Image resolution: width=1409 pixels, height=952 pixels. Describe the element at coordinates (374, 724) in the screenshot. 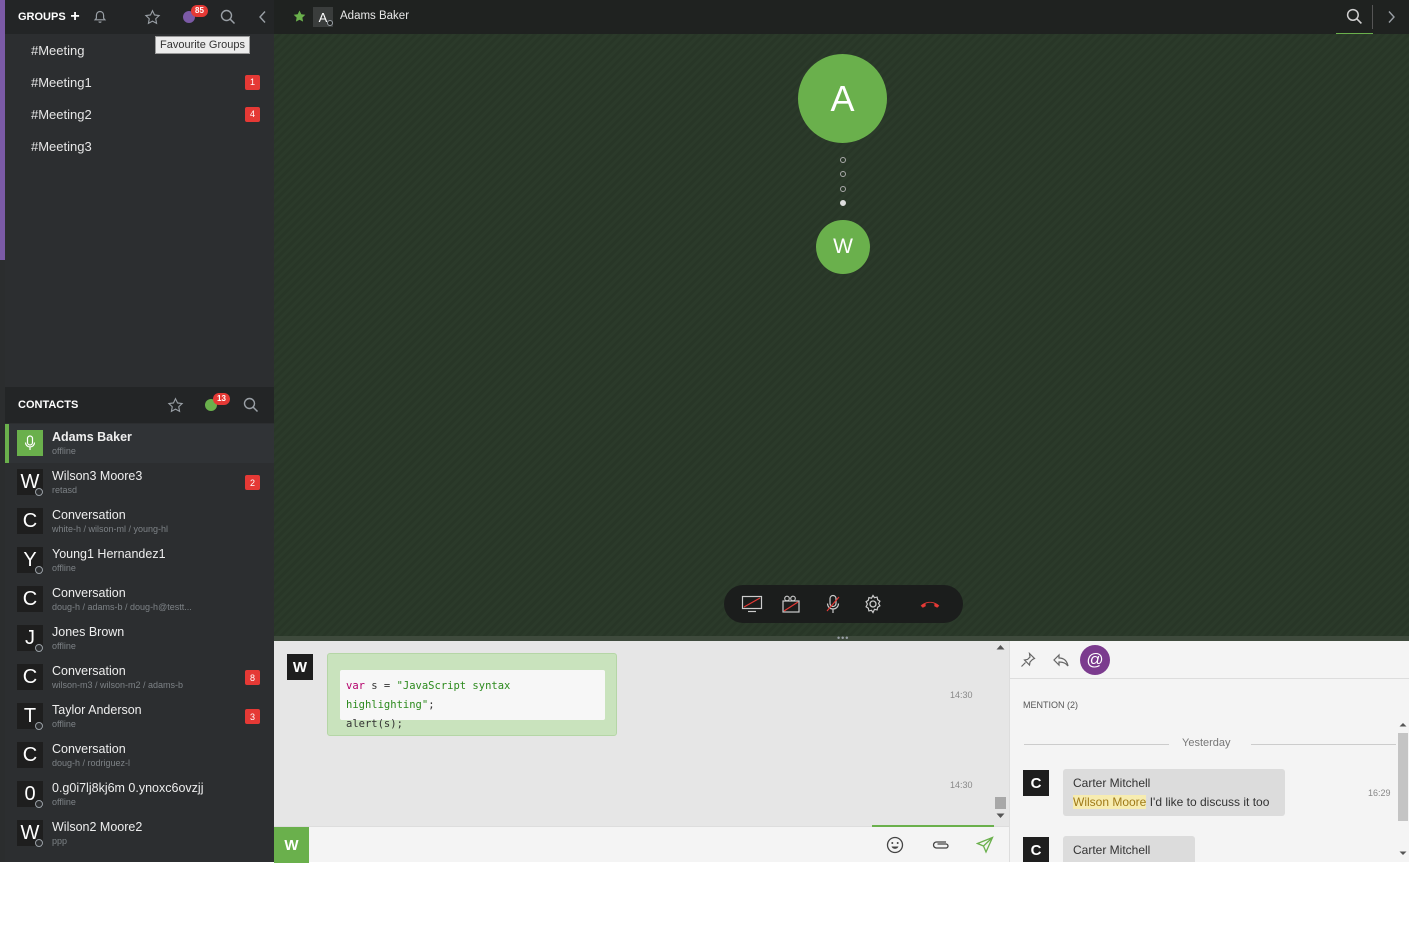

I see `code-line: alert(s);` at that location.